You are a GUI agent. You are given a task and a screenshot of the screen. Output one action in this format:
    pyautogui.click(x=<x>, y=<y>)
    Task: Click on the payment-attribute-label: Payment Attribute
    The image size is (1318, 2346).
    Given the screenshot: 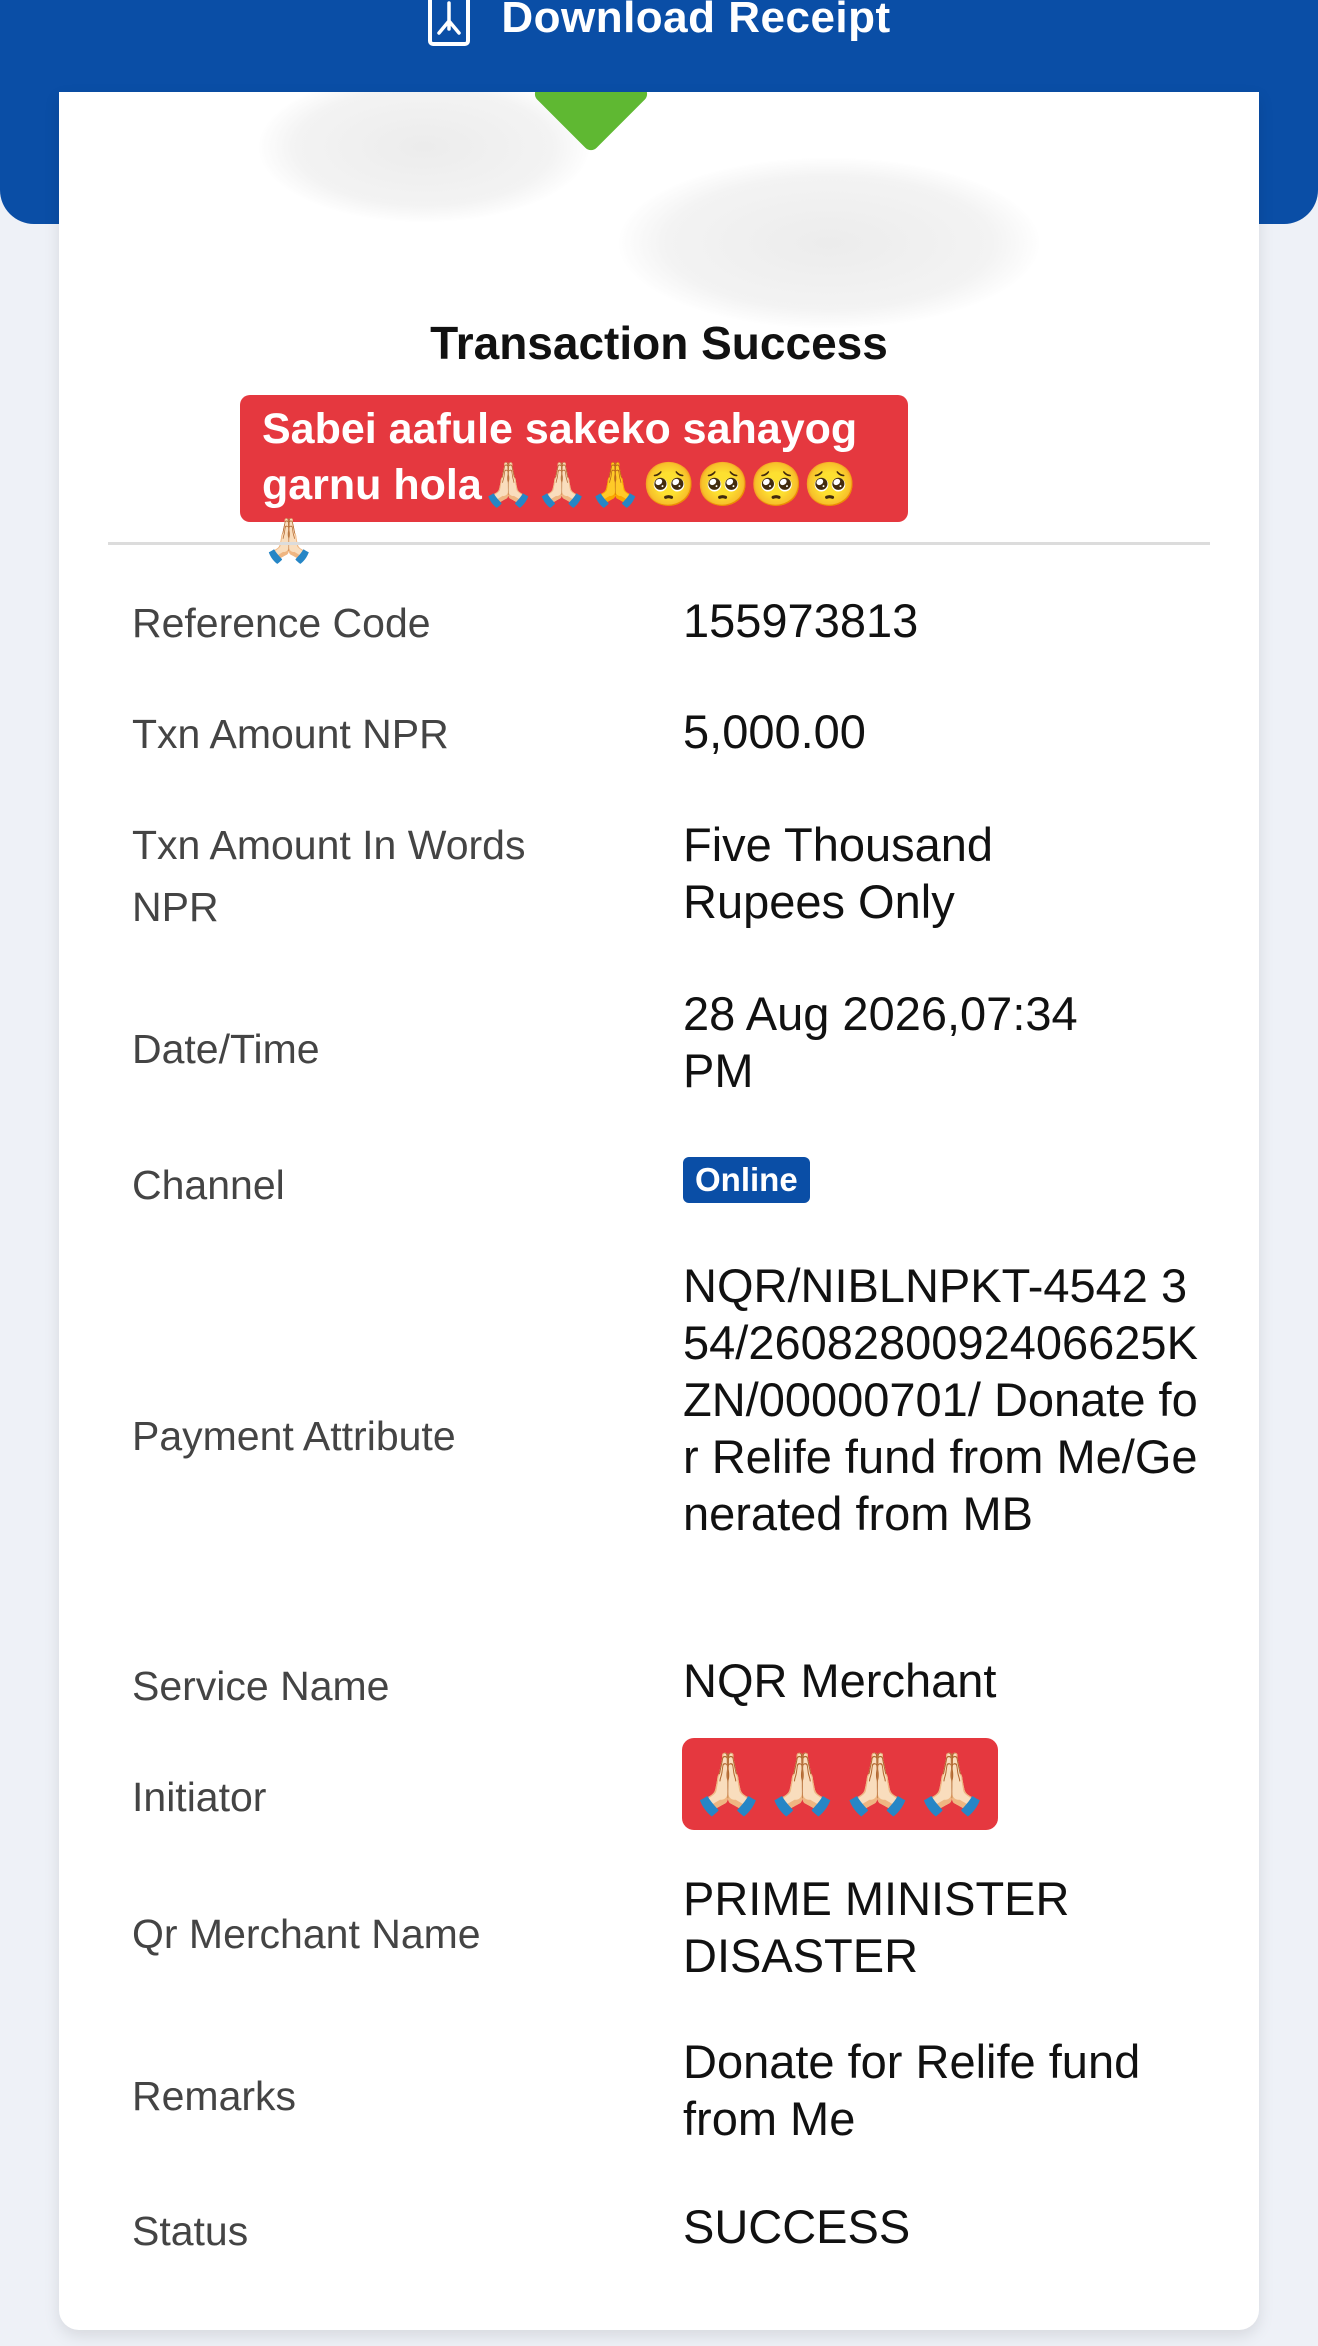 What is the action you would take?
    pyautogui.click(x=294, y=1436)
    